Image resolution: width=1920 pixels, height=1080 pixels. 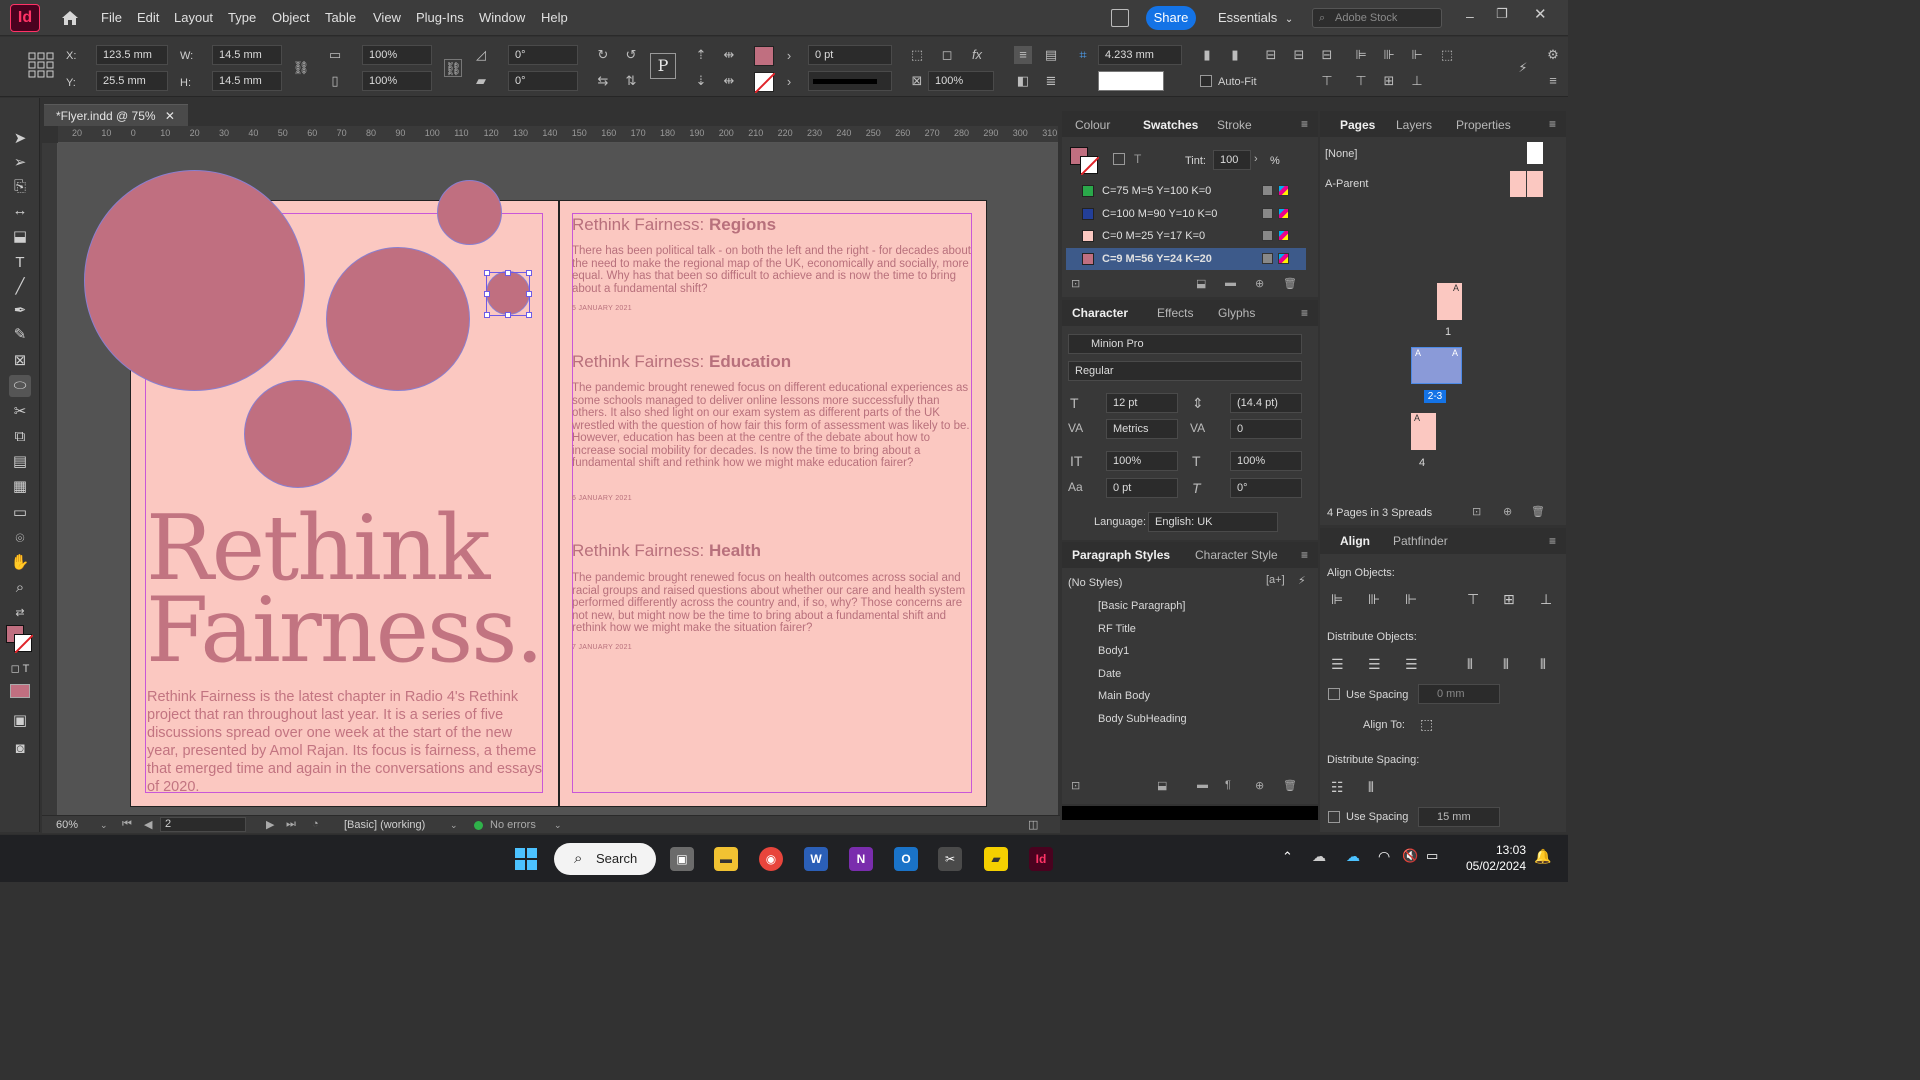 What do you see at coordinates (298, 434) in the screenshot?
I see `circle-lower` at bounding box center [298, 434].